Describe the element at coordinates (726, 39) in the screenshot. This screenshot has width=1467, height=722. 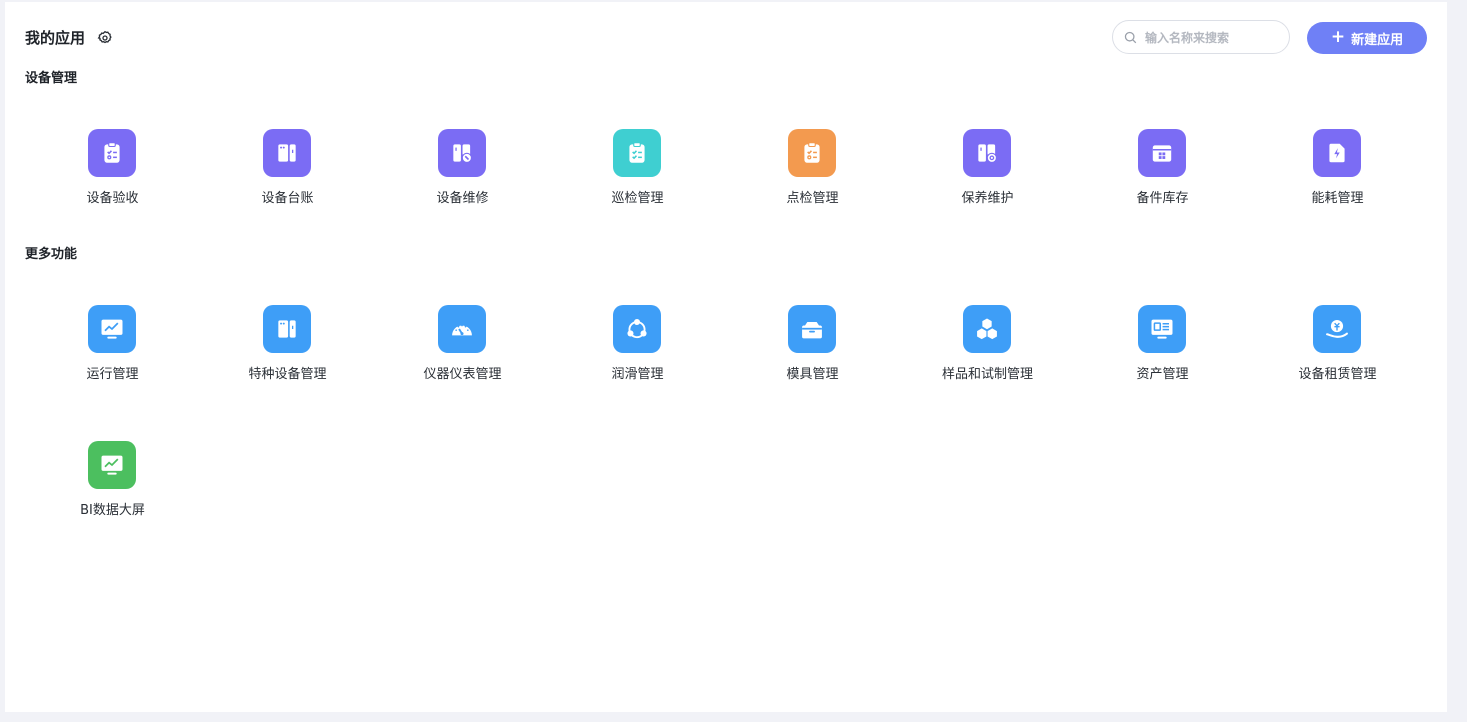
I see `header: 我的应用 + 新建应用` at that location.